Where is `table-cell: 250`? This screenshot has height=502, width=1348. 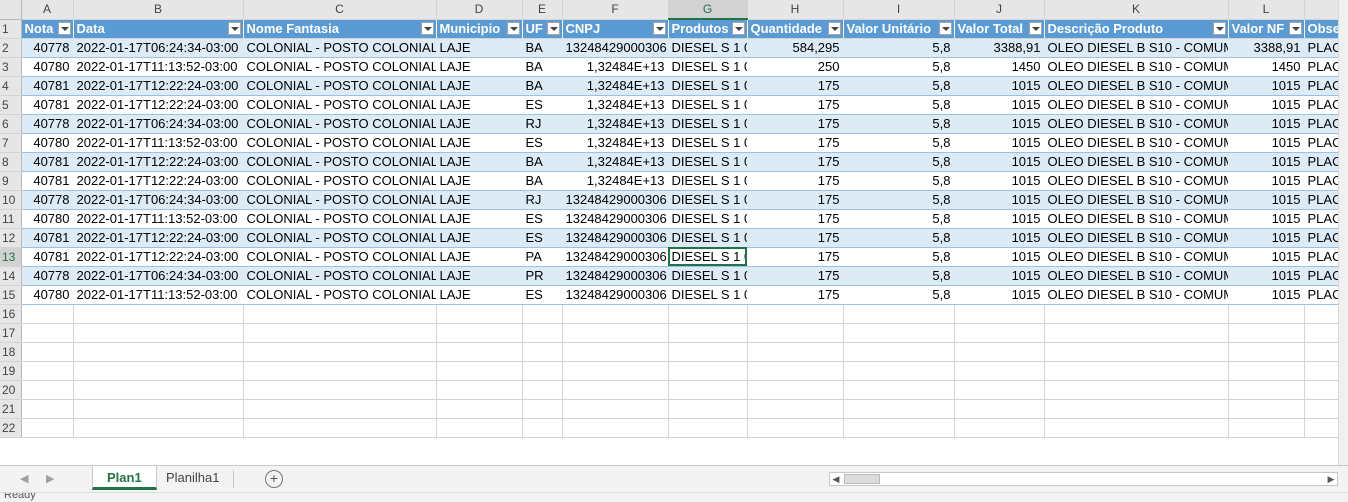 table-cell: 250 is located at coordinates (795, 67).